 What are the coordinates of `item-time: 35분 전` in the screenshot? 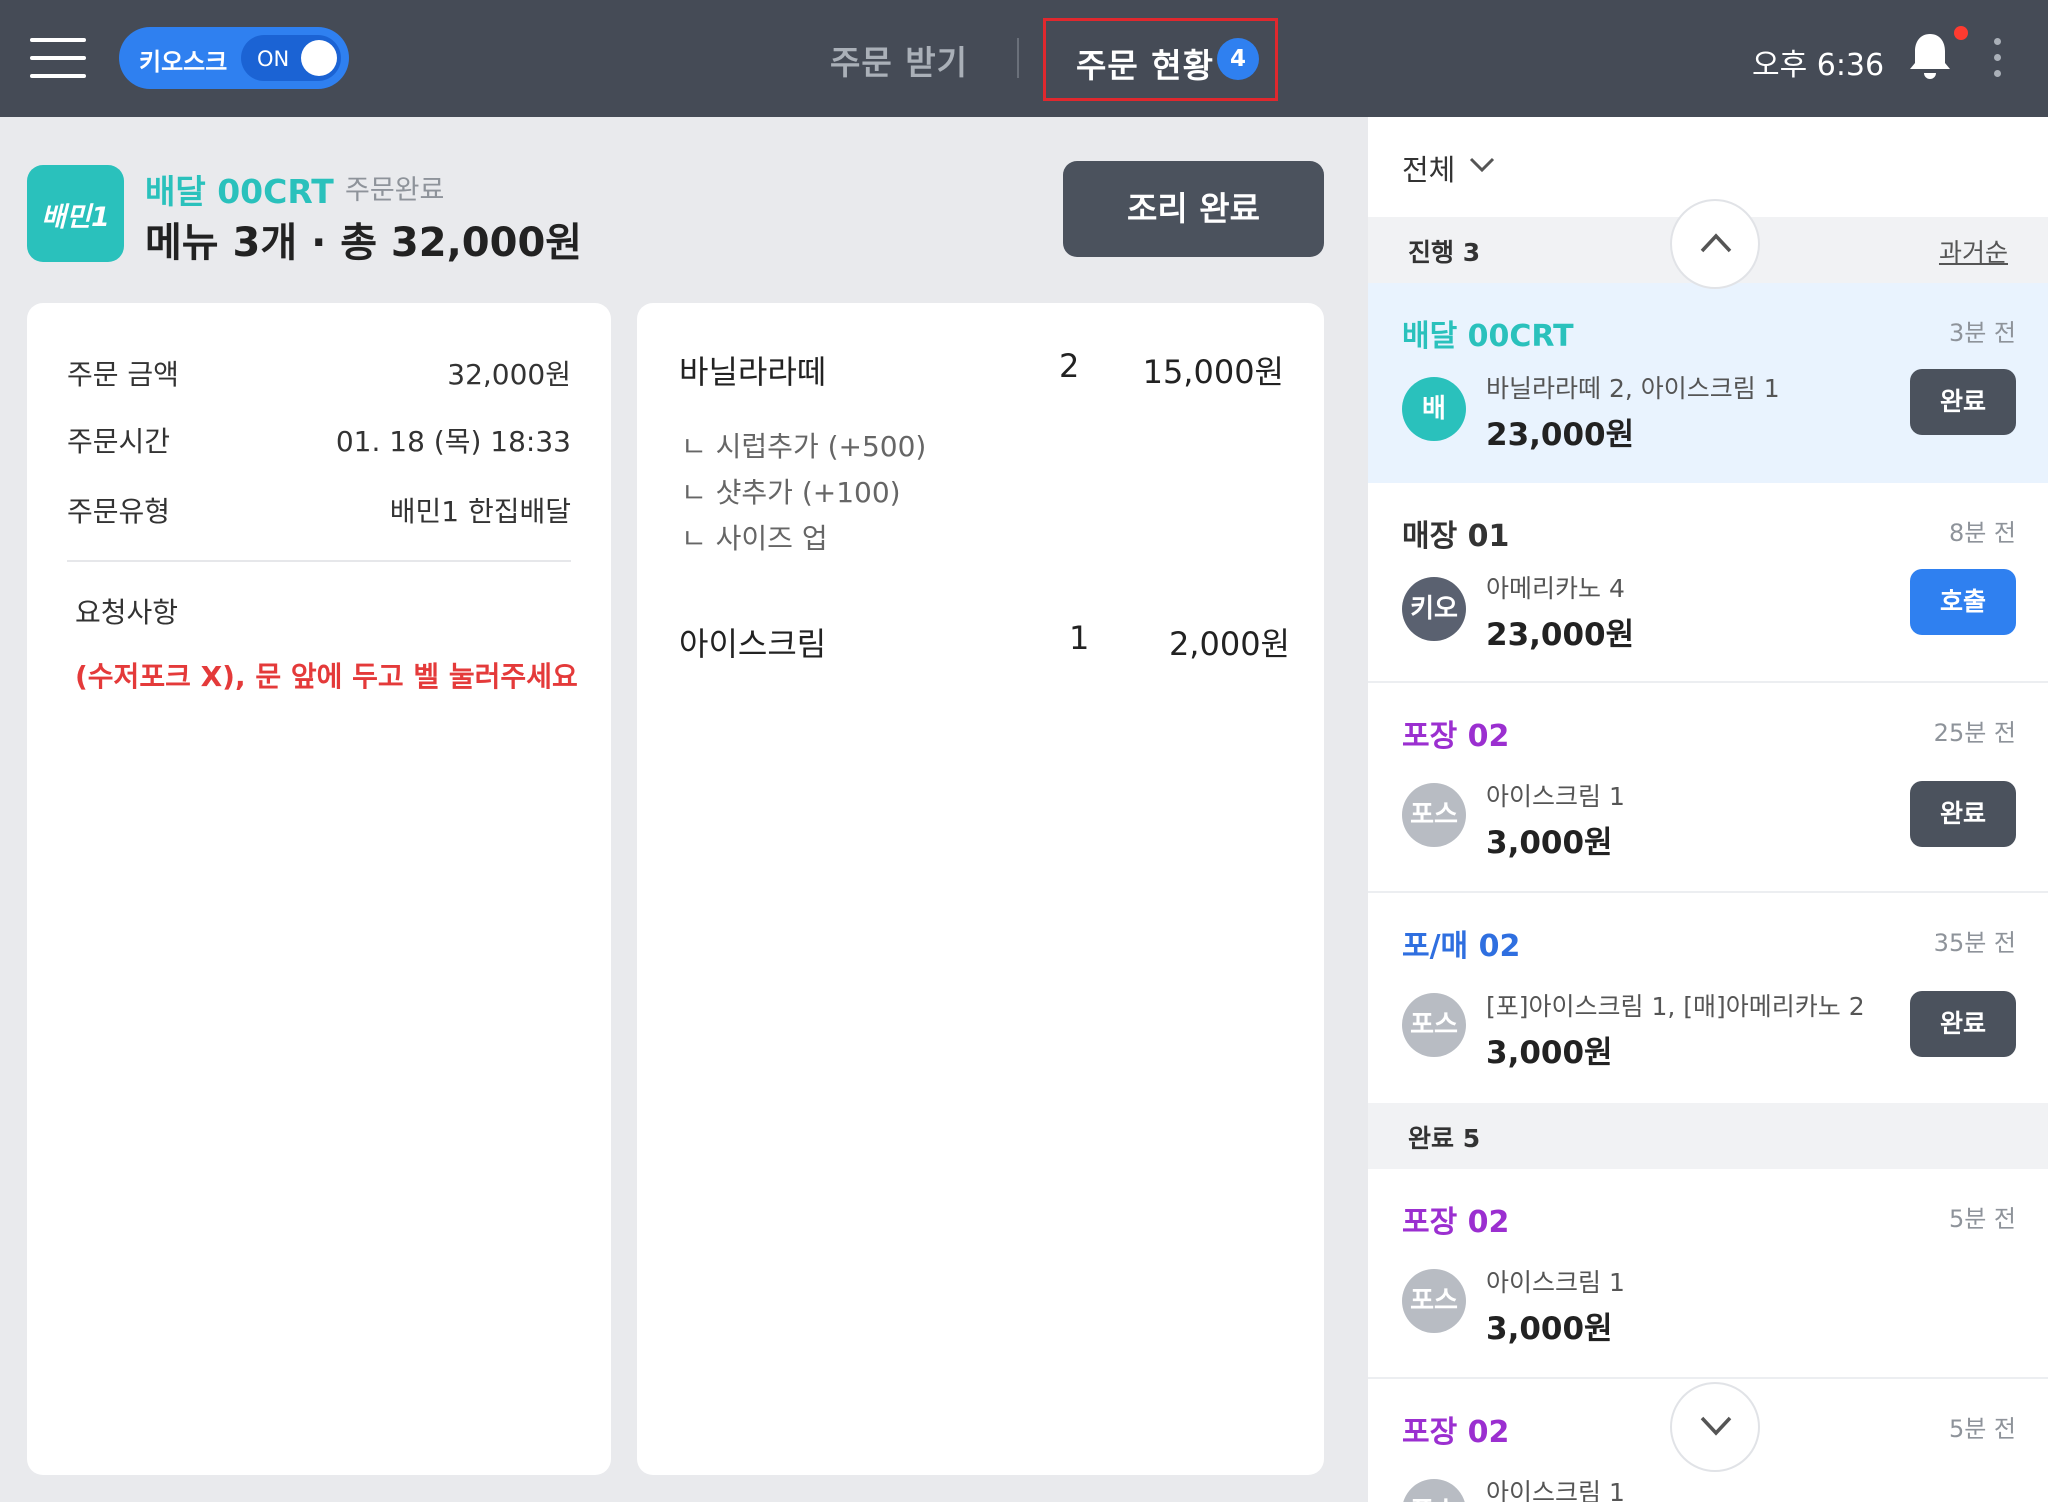 It's located at (1974, 943).